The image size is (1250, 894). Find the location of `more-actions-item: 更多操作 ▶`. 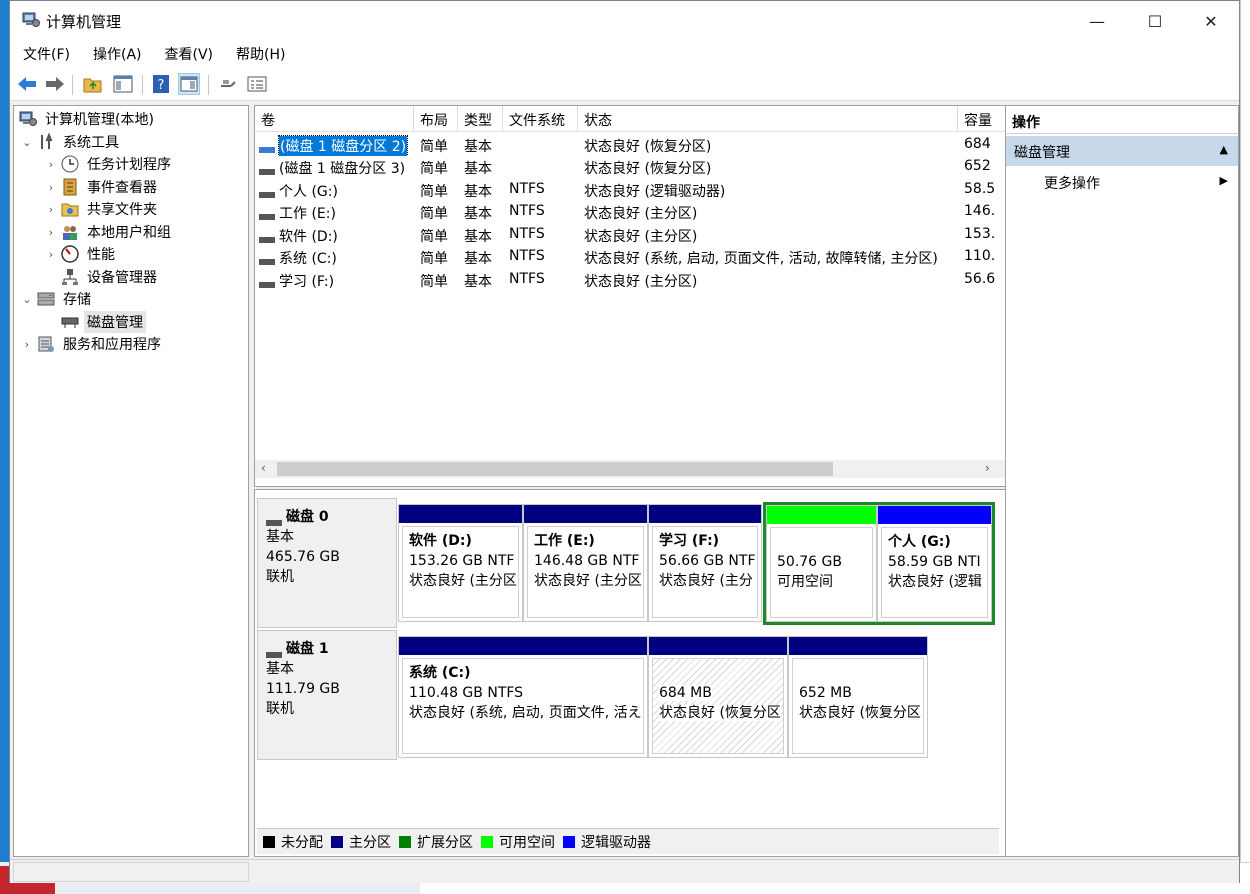

more-actions-item: 更多操作 ▶ is located at coordinates (1122, 182).